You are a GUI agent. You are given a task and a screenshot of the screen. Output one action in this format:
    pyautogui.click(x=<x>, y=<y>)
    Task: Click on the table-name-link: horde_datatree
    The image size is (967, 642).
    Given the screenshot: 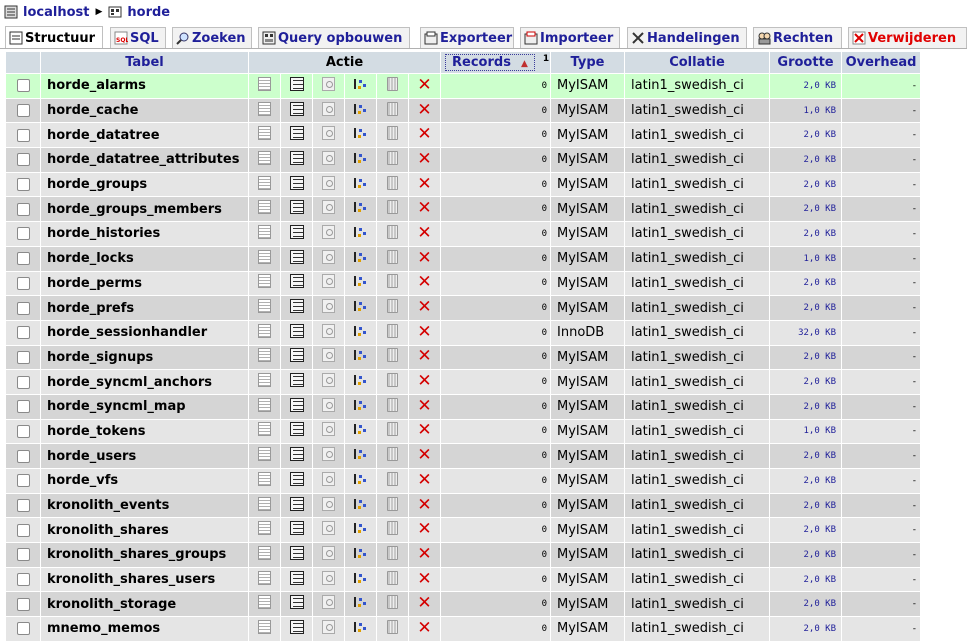 What is the action you would take?
    pyautogui.click(x=144, y=135)
    